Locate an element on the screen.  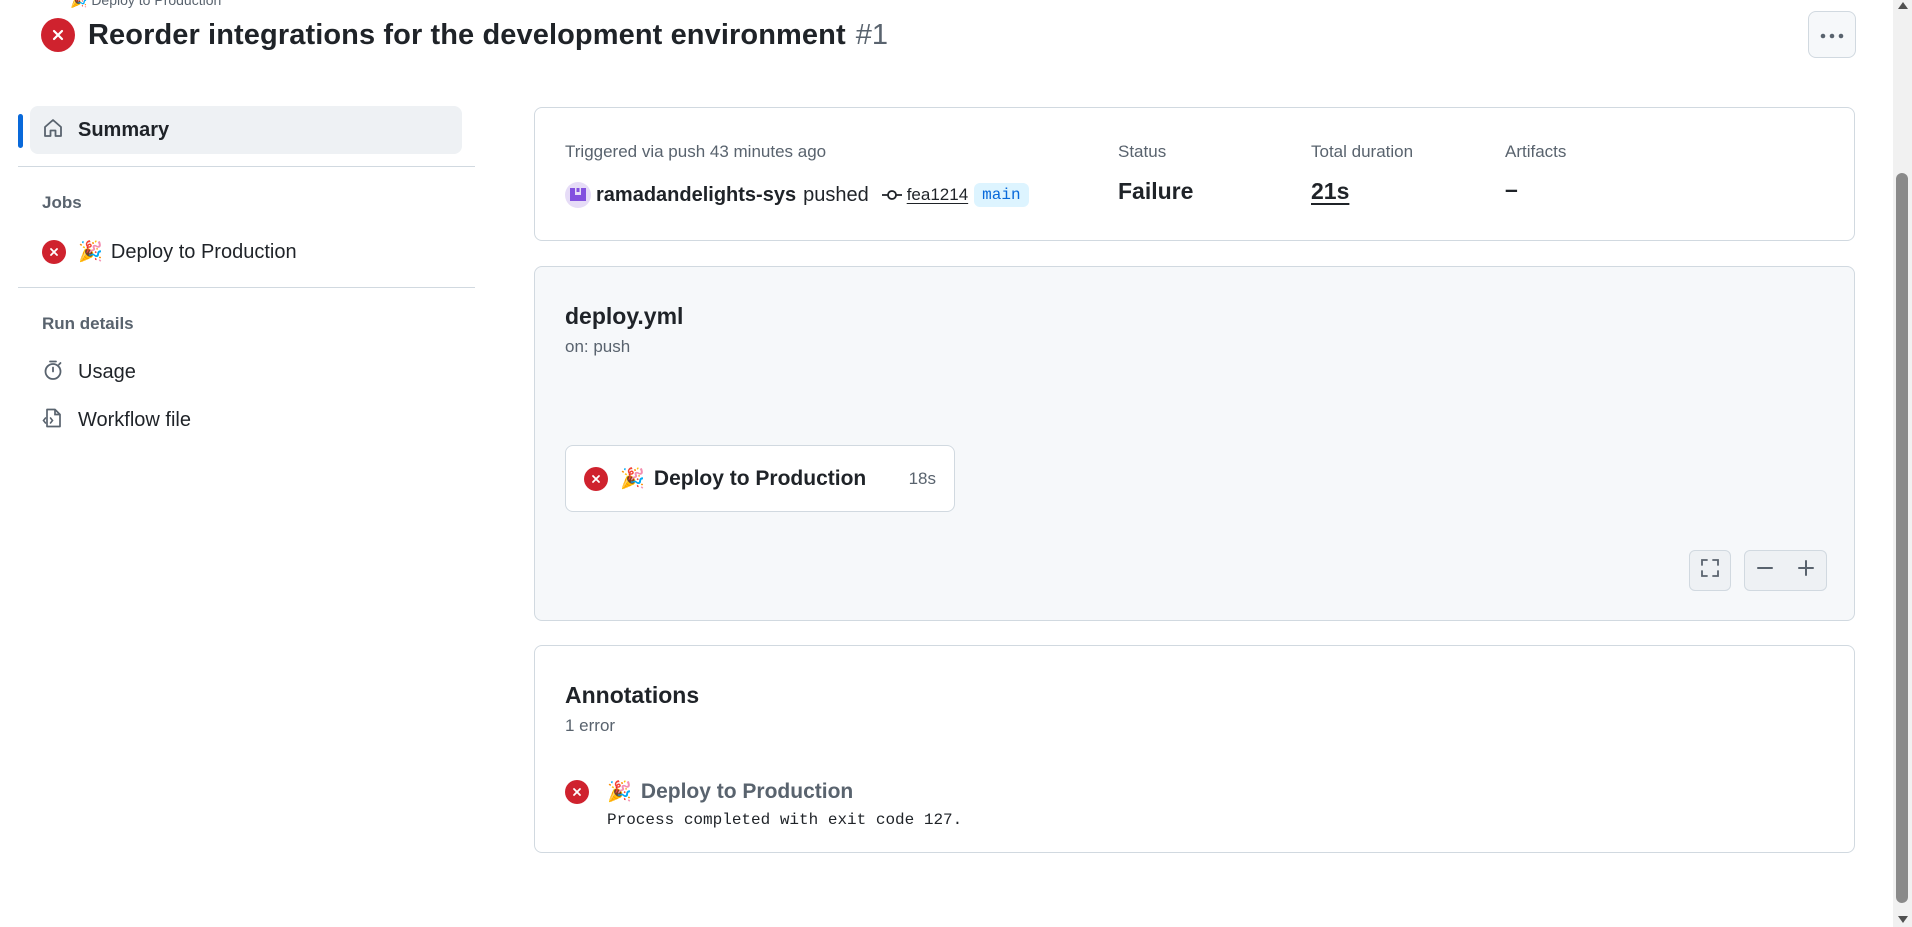
plus-icon is located at coordinates (1806, 570).